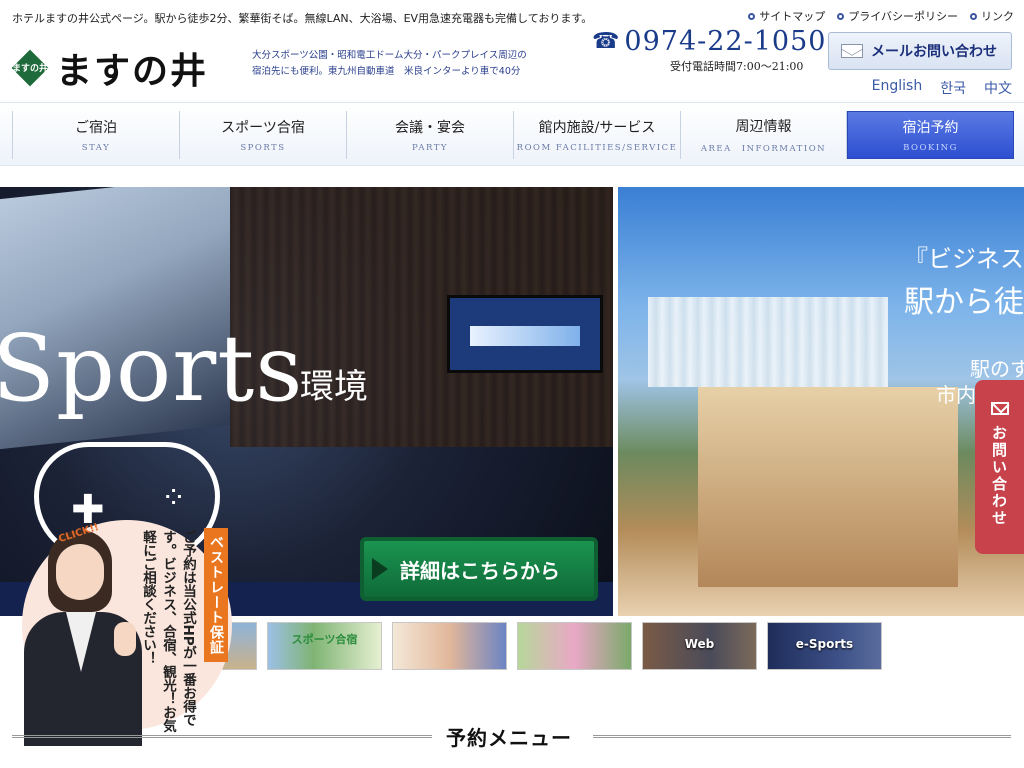 The width and height of the screenshot is (1024, 768). Describe the element at coordinates (216, 595) in the screenshot. I see `best-rate-badge: ベストレート保証` at that location.